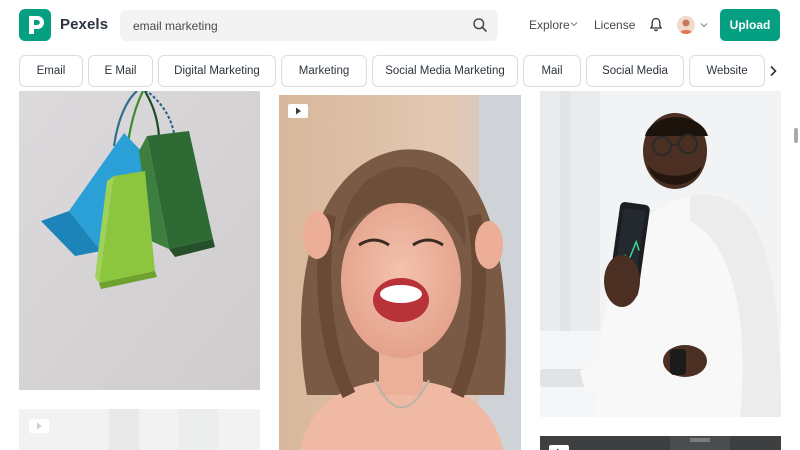 This screenshot has height=450, width=800. I want to click on chip-digital-marketing: Digital Marketing, so click(217, 71).